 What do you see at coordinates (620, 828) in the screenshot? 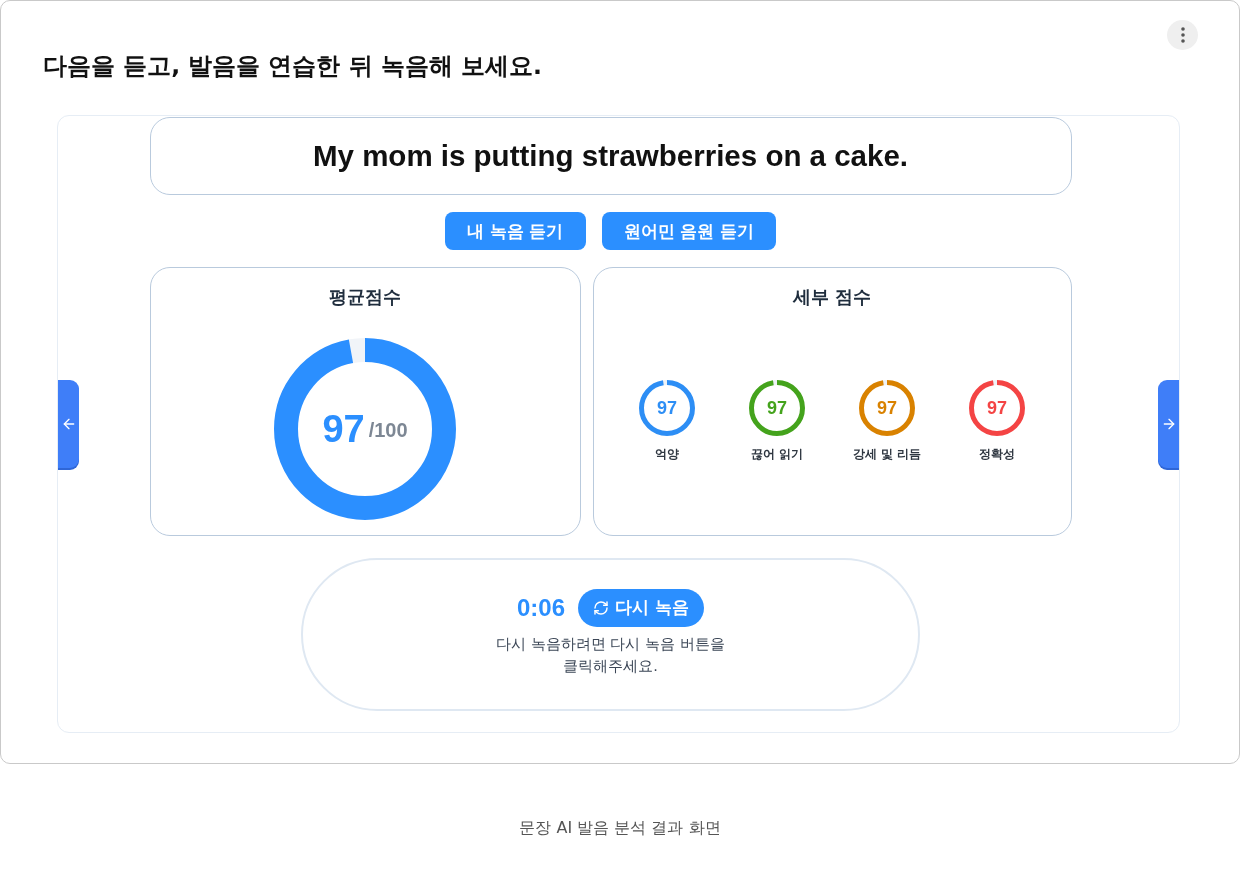
I see `caption-text: 문장 AI 발음 분석 결과 화면` at bounding box center [620, 828].